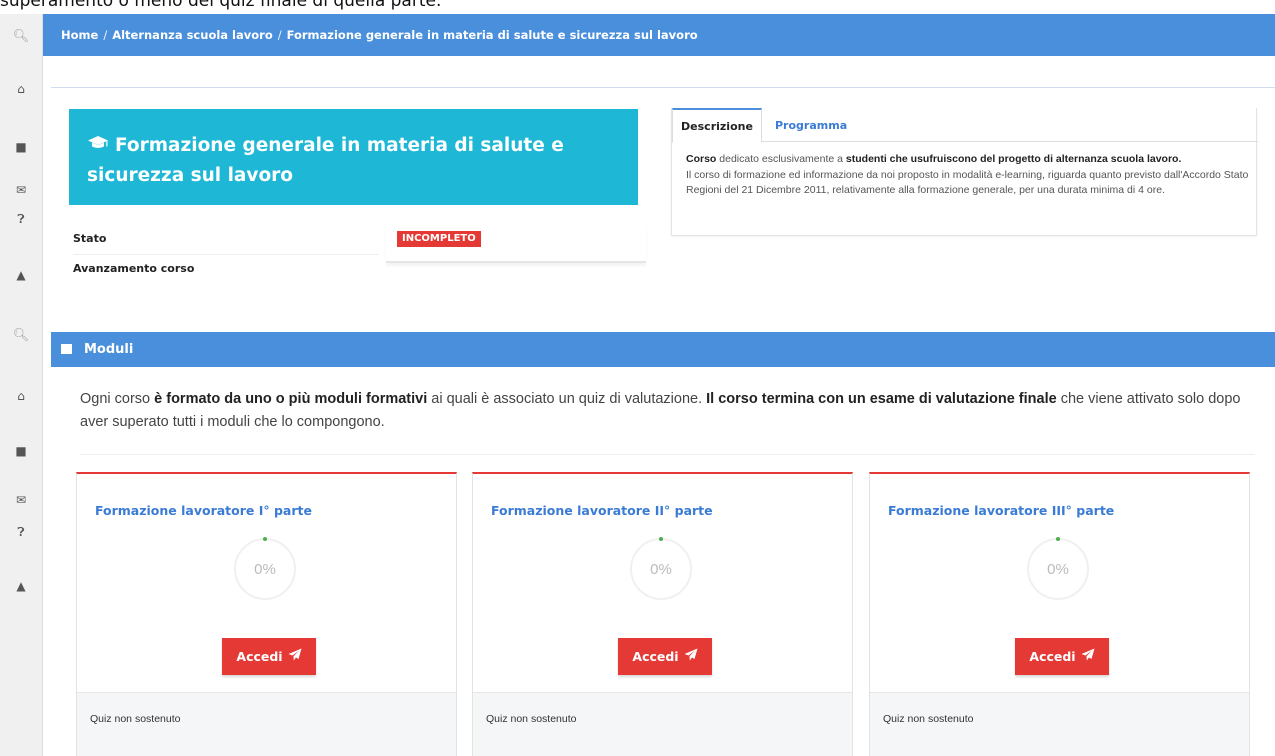 Image resolution: width=1275 pixels, height=756 pixels. What do you see at coordinates (66, 349) in the screenshot?
I see `square-icon` at bounding box center [66, 349].